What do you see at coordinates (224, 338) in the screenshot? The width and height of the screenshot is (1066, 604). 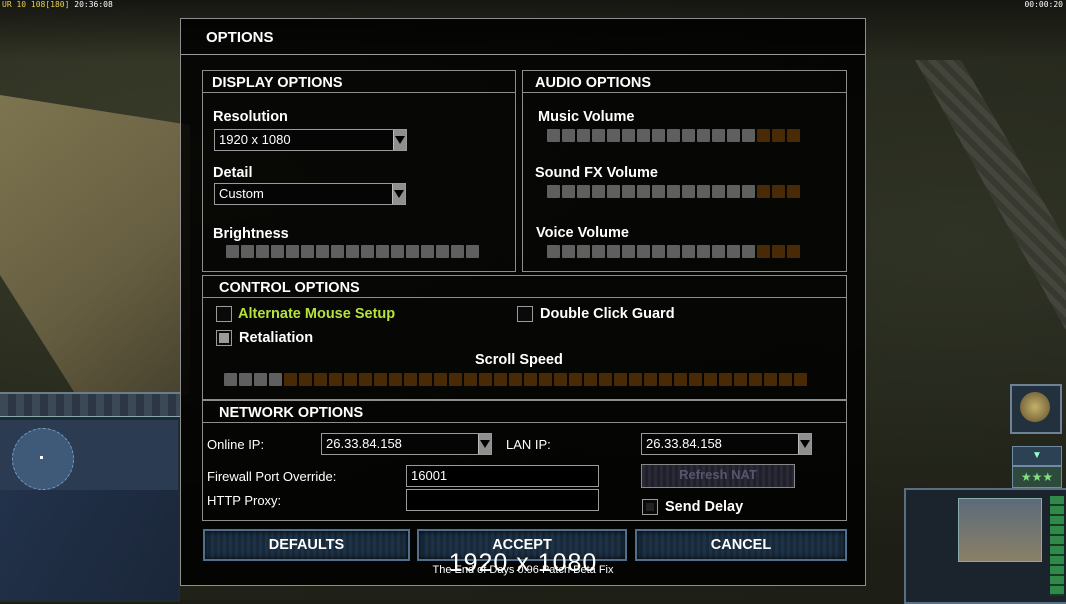 I see `retaliation-checkbox` at bounding box center [224, 338].